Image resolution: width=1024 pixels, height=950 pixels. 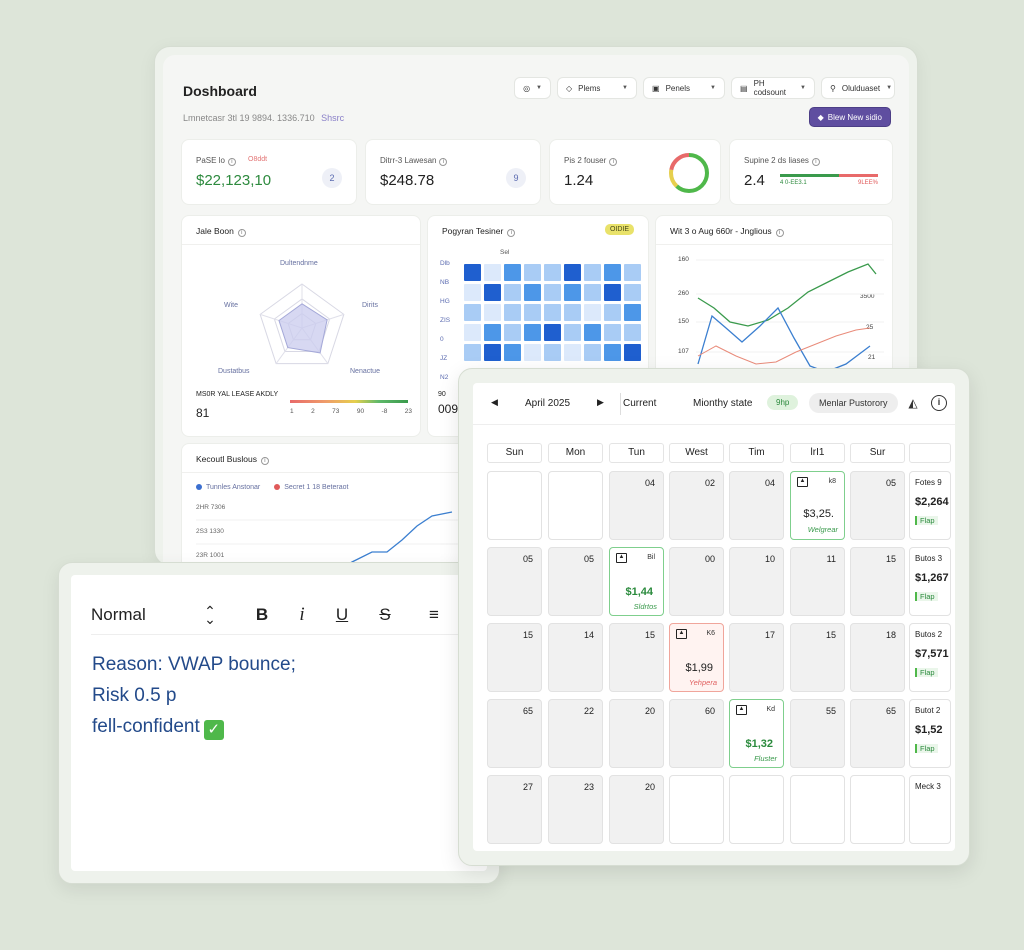 What do you see at coordinates (575, 657) in the screenshot?
I see `calendar-day: 14` at bounding box center [575, 657].